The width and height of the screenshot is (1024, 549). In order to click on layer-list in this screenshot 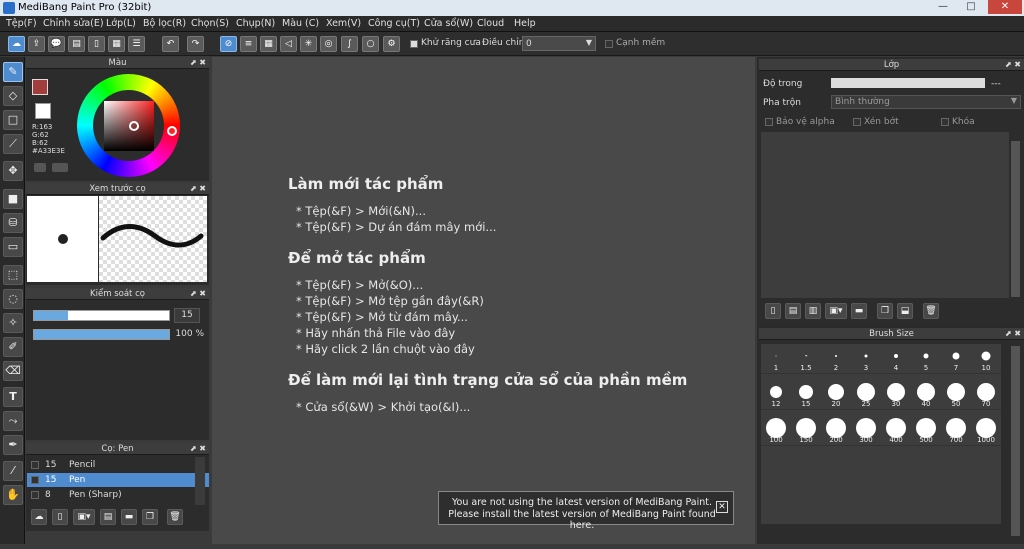, I will do `click(885, 215)`.